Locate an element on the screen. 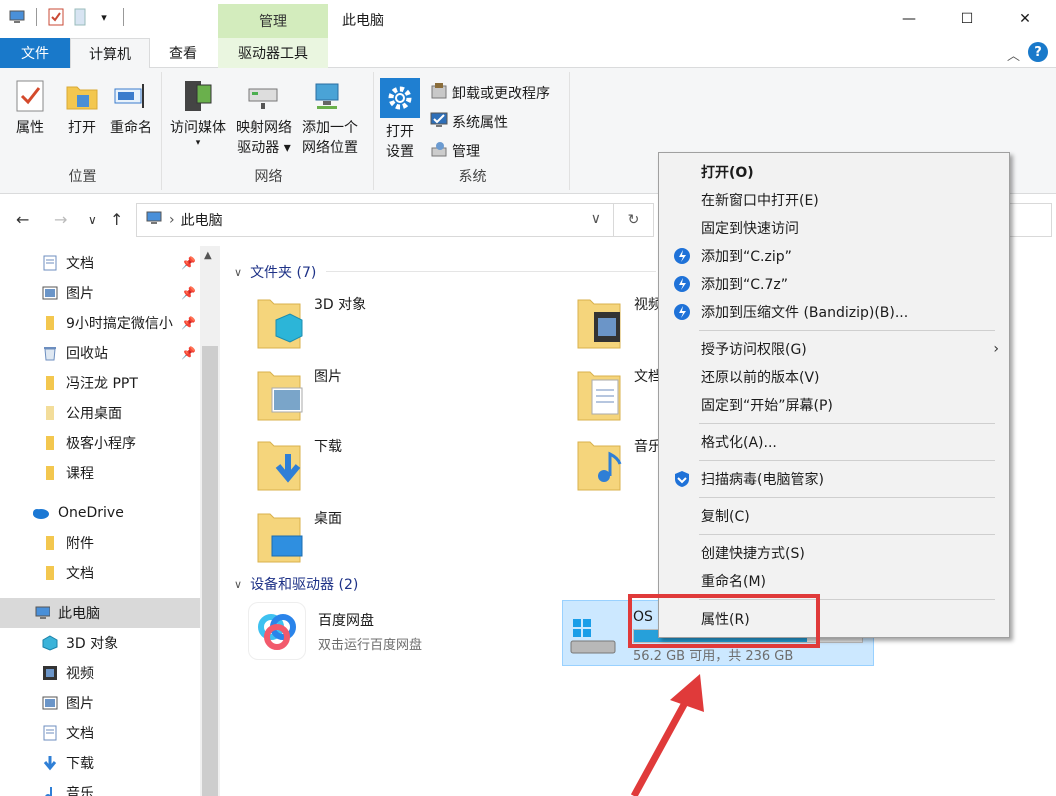 This screenshot has width=1056, height=796. nav-scrollbar: ▲ is located at coordinates (210, 521).